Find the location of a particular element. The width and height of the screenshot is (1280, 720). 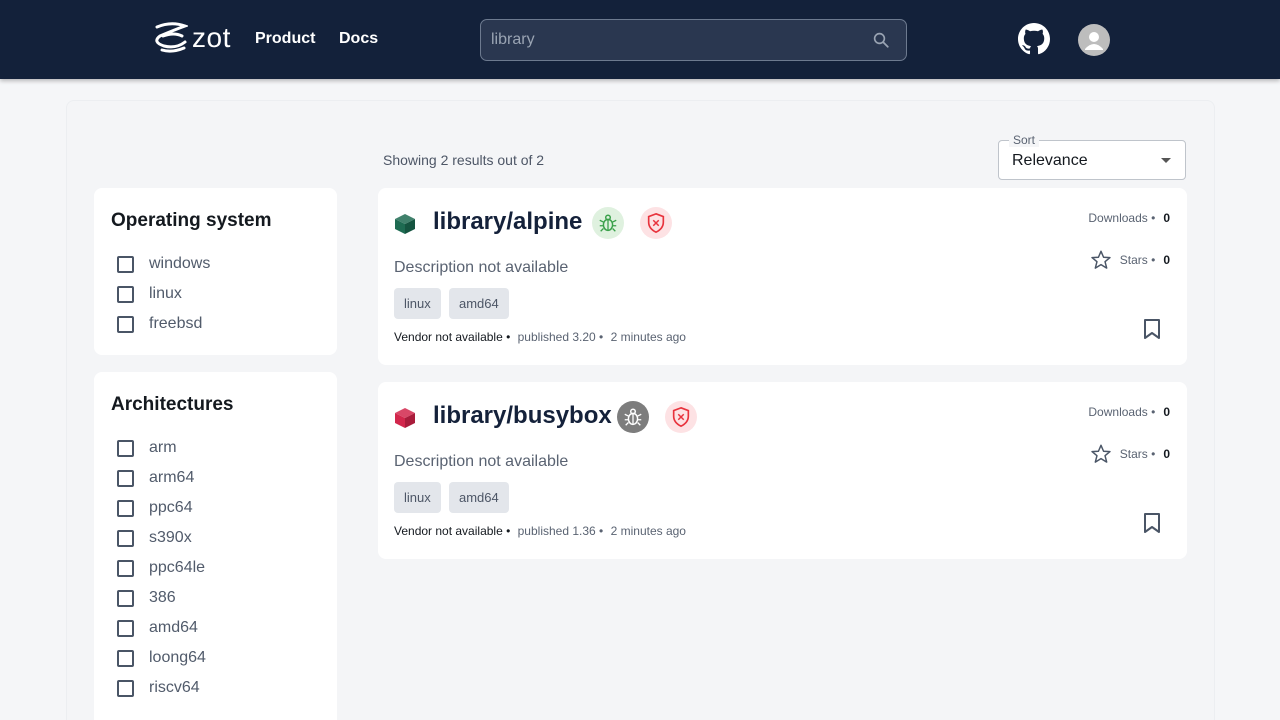

os-filter-freebsd: freebsd is located at coordinates (159, 324).